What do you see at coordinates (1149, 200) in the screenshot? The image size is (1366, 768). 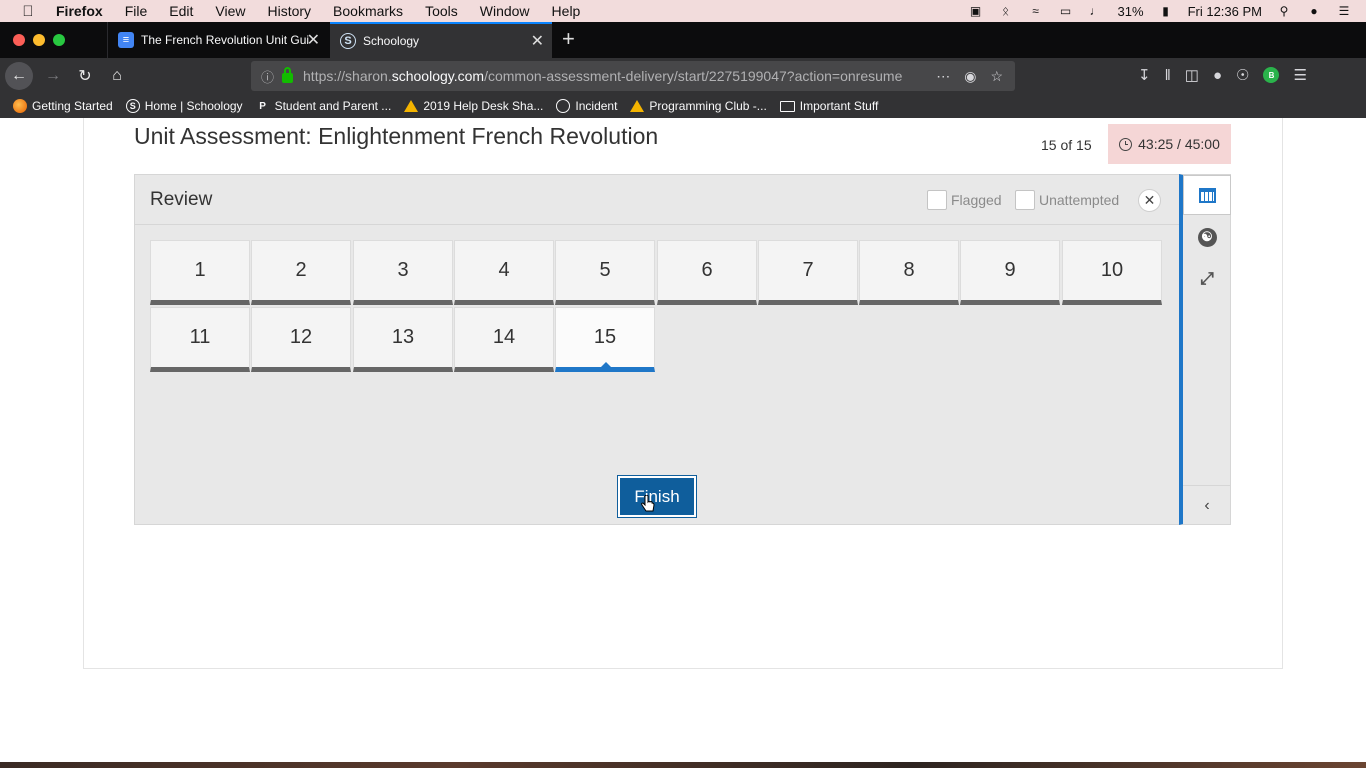 I see `close-review-button: ✕` at bounding box center [1149, 200].